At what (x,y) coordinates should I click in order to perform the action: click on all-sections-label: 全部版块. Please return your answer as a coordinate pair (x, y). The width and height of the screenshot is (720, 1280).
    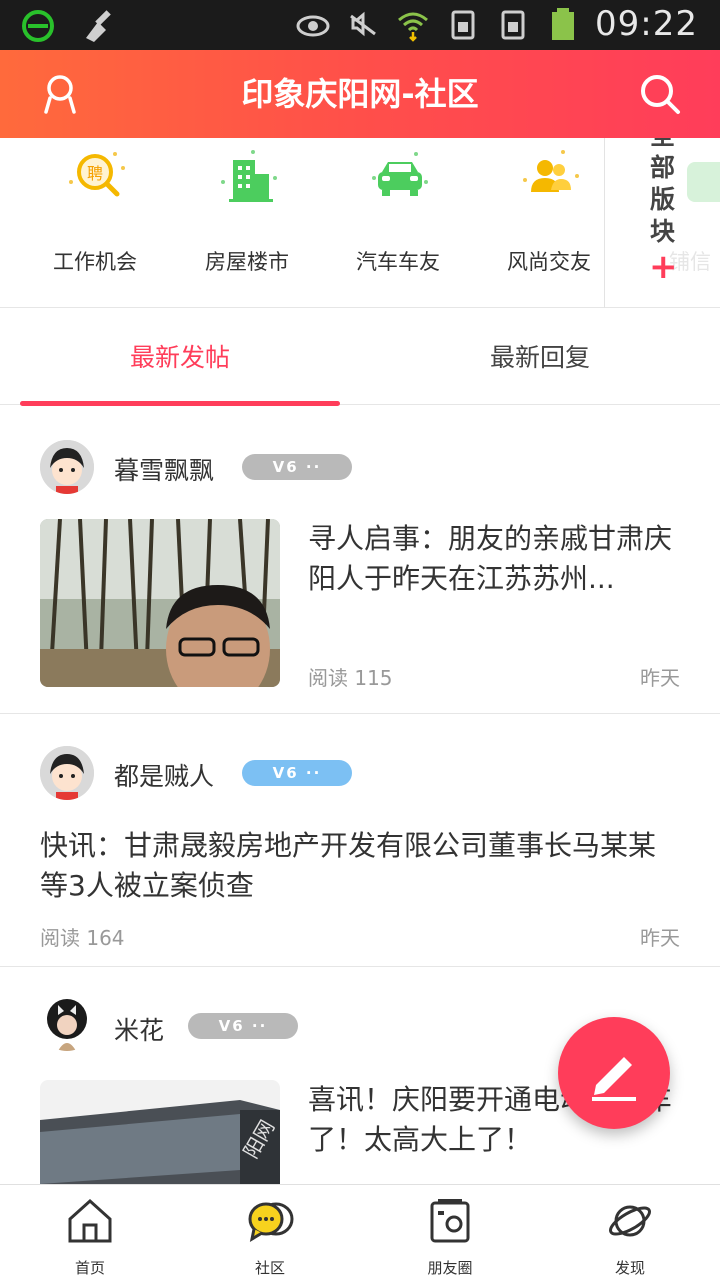
    Looking at the image, I should click on (663, 192).